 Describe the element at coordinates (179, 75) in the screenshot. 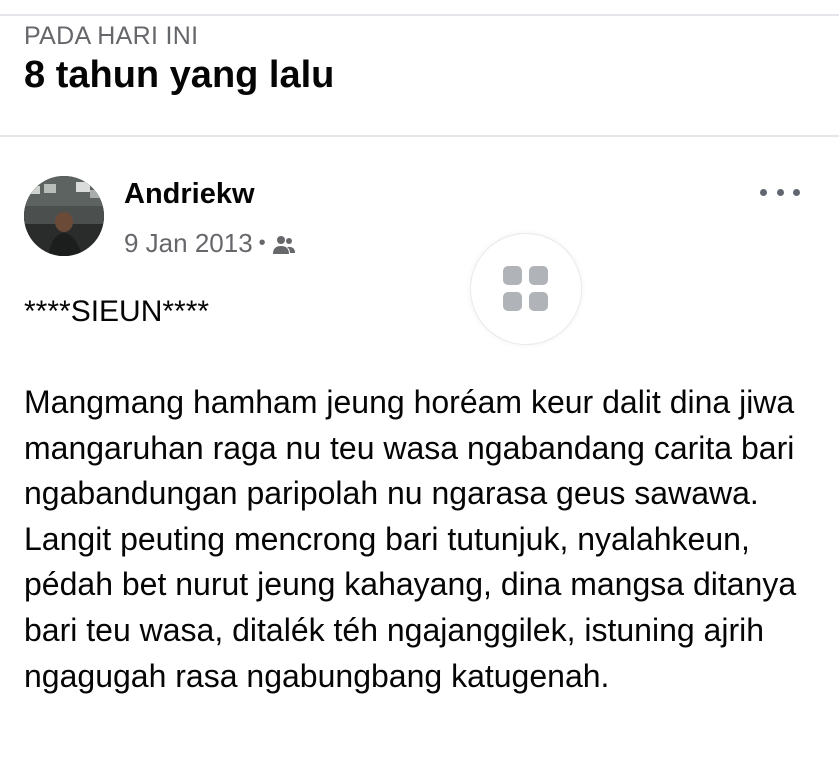

I see `section-title: 8 tahun yang lalu` at that location.